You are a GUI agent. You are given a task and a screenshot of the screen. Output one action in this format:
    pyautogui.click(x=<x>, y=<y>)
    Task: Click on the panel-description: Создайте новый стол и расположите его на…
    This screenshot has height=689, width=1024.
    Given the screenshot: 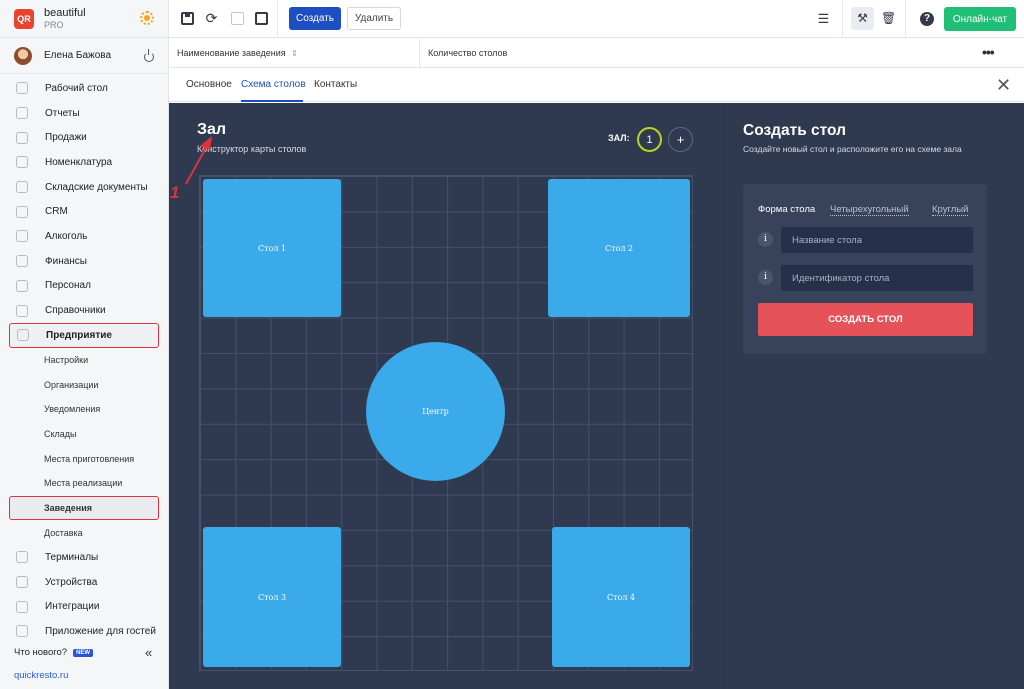 What is the action you would take?
    pyautogui.click(x=852, y=149)
    